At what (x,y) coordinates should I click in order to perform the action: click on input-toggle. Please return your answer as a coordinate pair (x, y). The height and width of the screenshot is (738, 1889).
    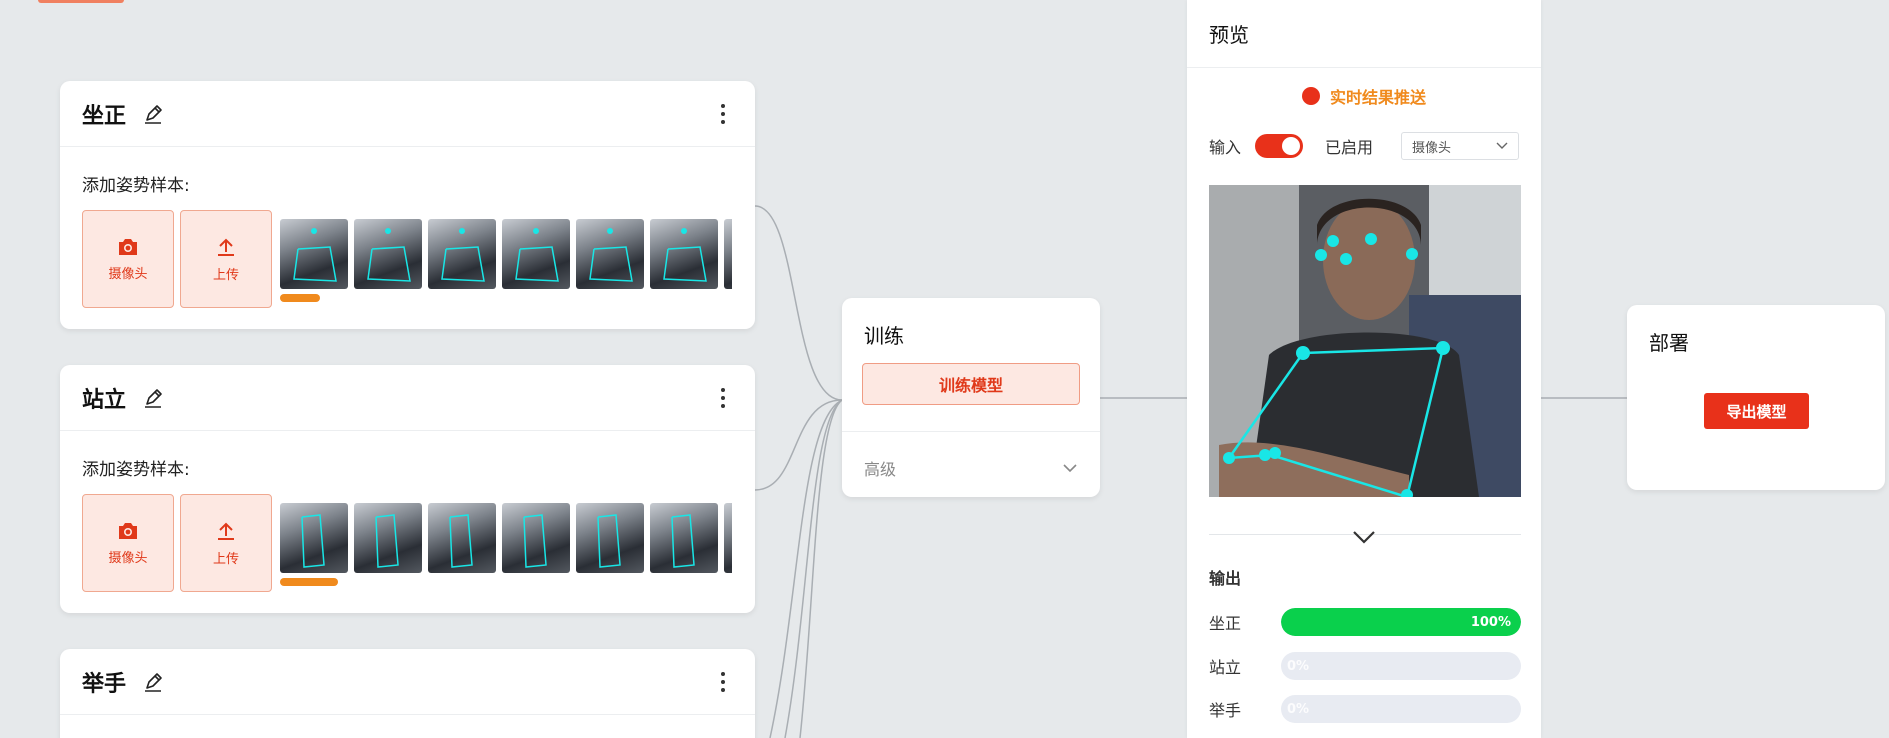
    Looking at the image, I should click on (1279, 146).